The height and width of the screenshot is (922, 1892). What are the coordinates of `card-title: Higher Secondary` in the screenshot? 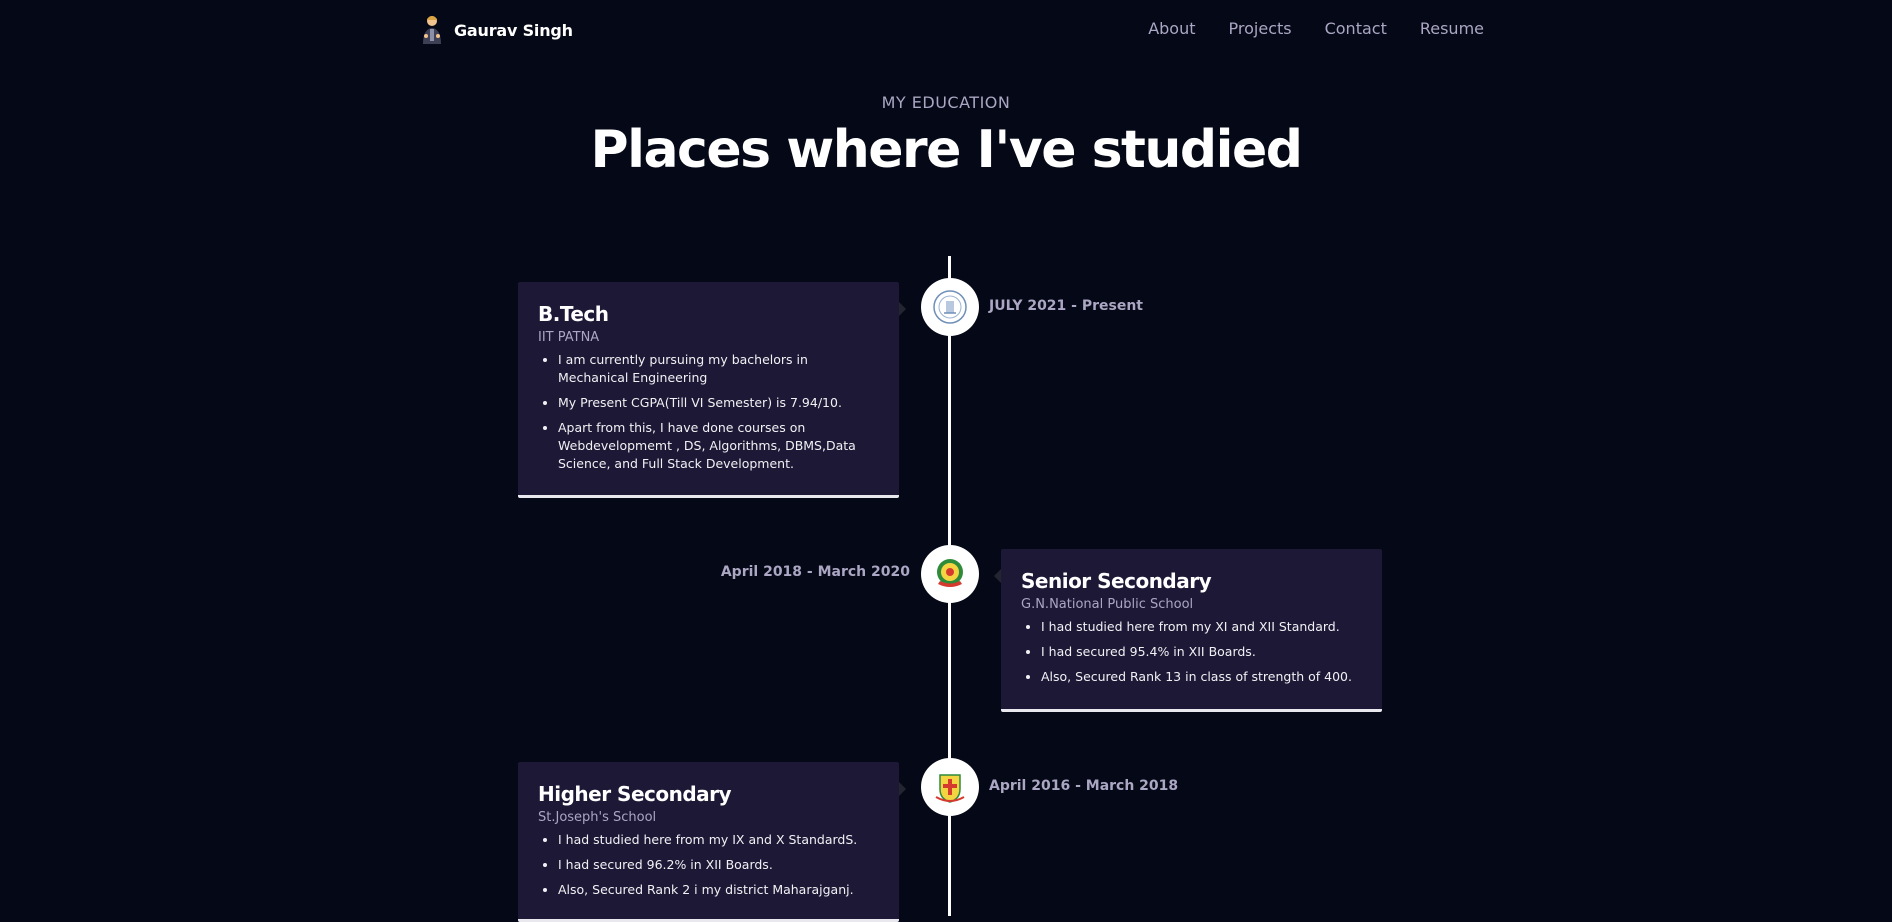 It's located at (635, 794).